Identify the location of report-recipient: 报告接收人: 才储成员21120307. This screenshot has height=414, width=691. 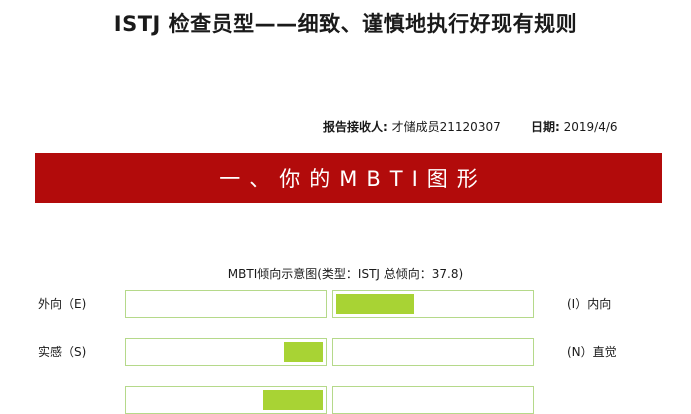
(412, 127).